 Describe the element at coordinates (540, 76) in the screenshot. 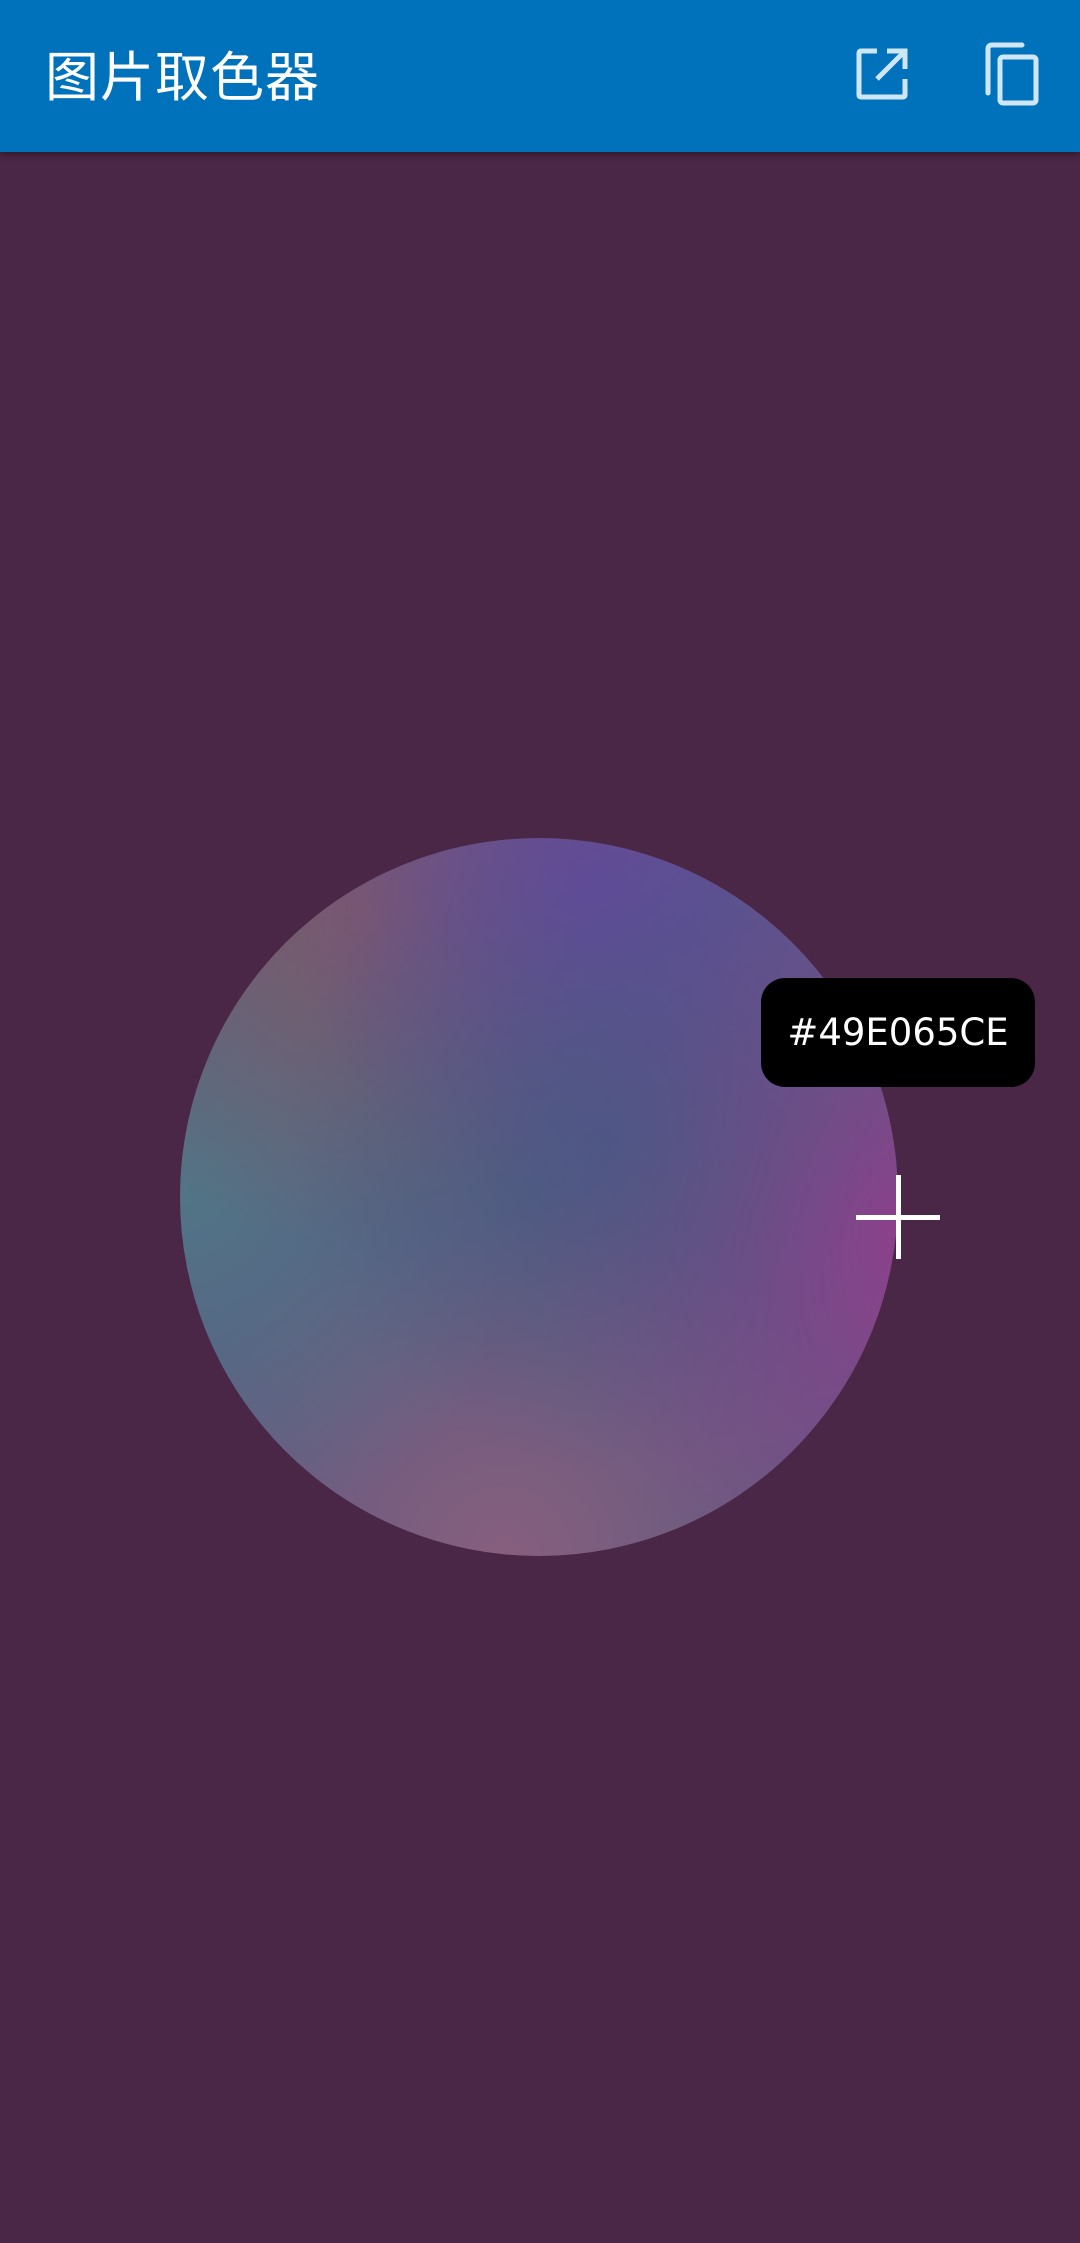

I see `app-bar: 图片取色器` at that location.